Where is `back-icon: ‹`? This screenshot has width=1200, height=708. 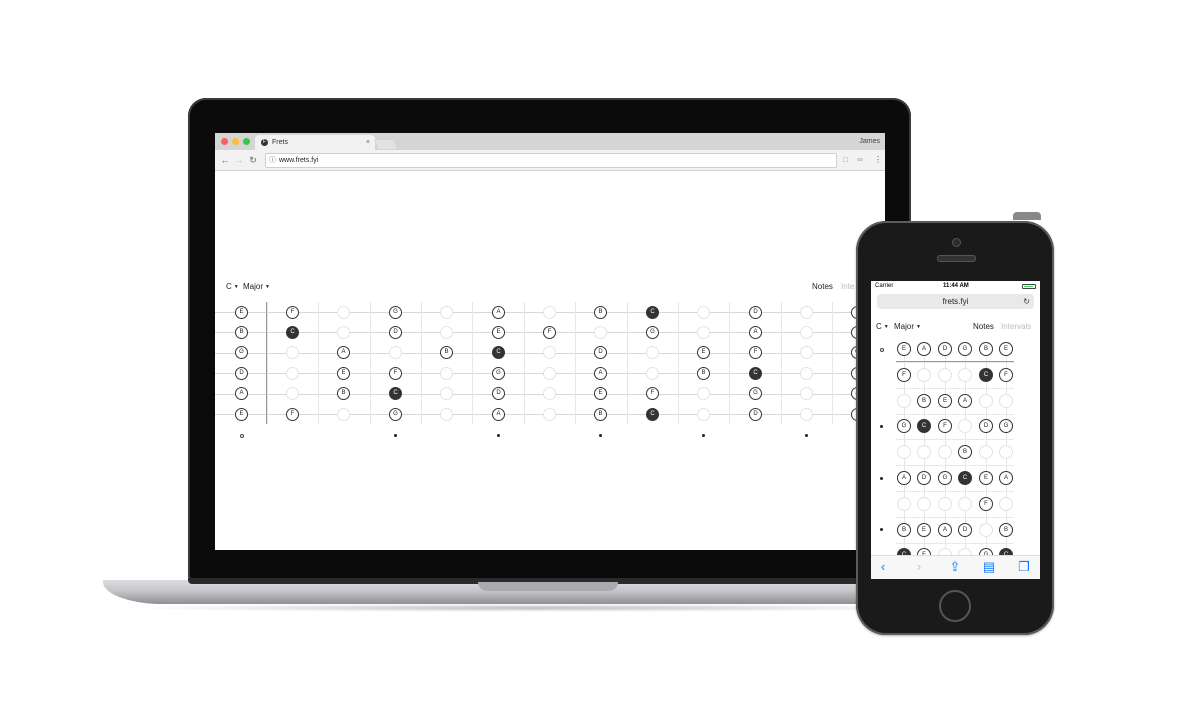
back-icon: ‹ is located at coordinates (883, 567).